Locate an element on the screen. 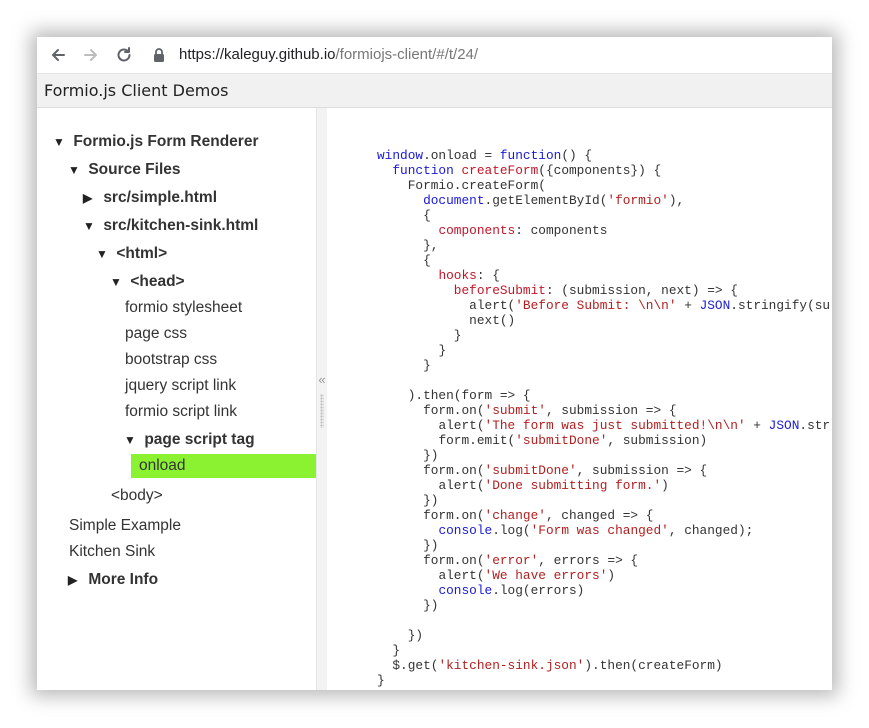  tree-item-label: src/kitchen-sink.html is located at coordinates (181, 225).